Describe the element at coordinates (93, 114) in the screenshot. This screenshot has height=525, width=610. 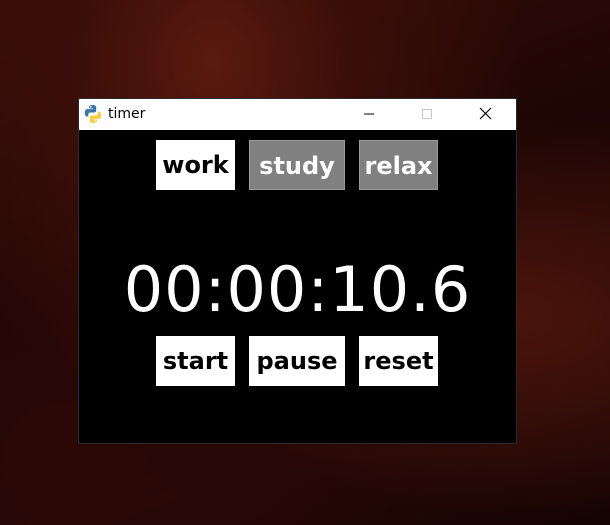
I see `python-icon` at that location.